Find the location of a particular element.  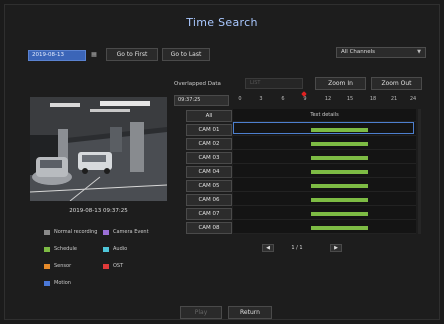

date-field: 2019-08-13 is located at coordinates (57, 55).